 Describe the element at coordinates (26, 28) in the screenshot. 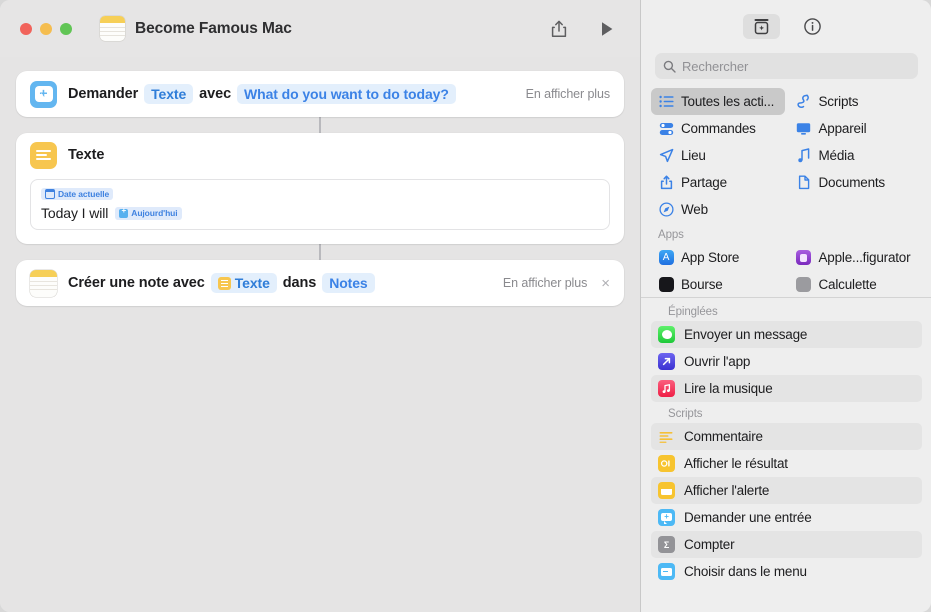

I see `close-window-button` at that location.